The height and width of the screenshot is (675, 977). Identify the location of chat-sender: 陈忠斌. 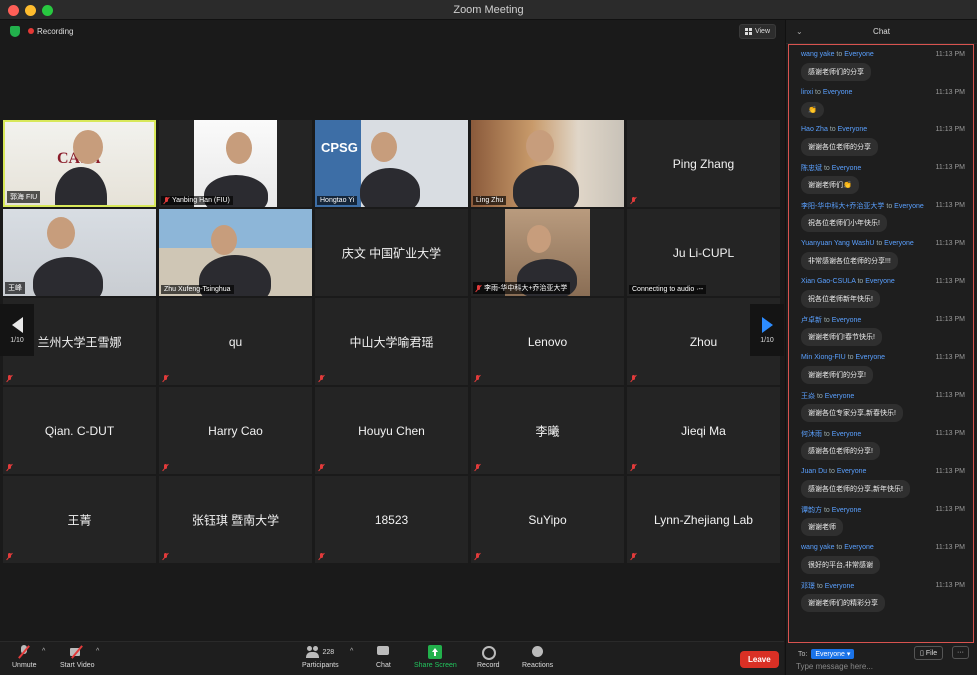
(811, 168).